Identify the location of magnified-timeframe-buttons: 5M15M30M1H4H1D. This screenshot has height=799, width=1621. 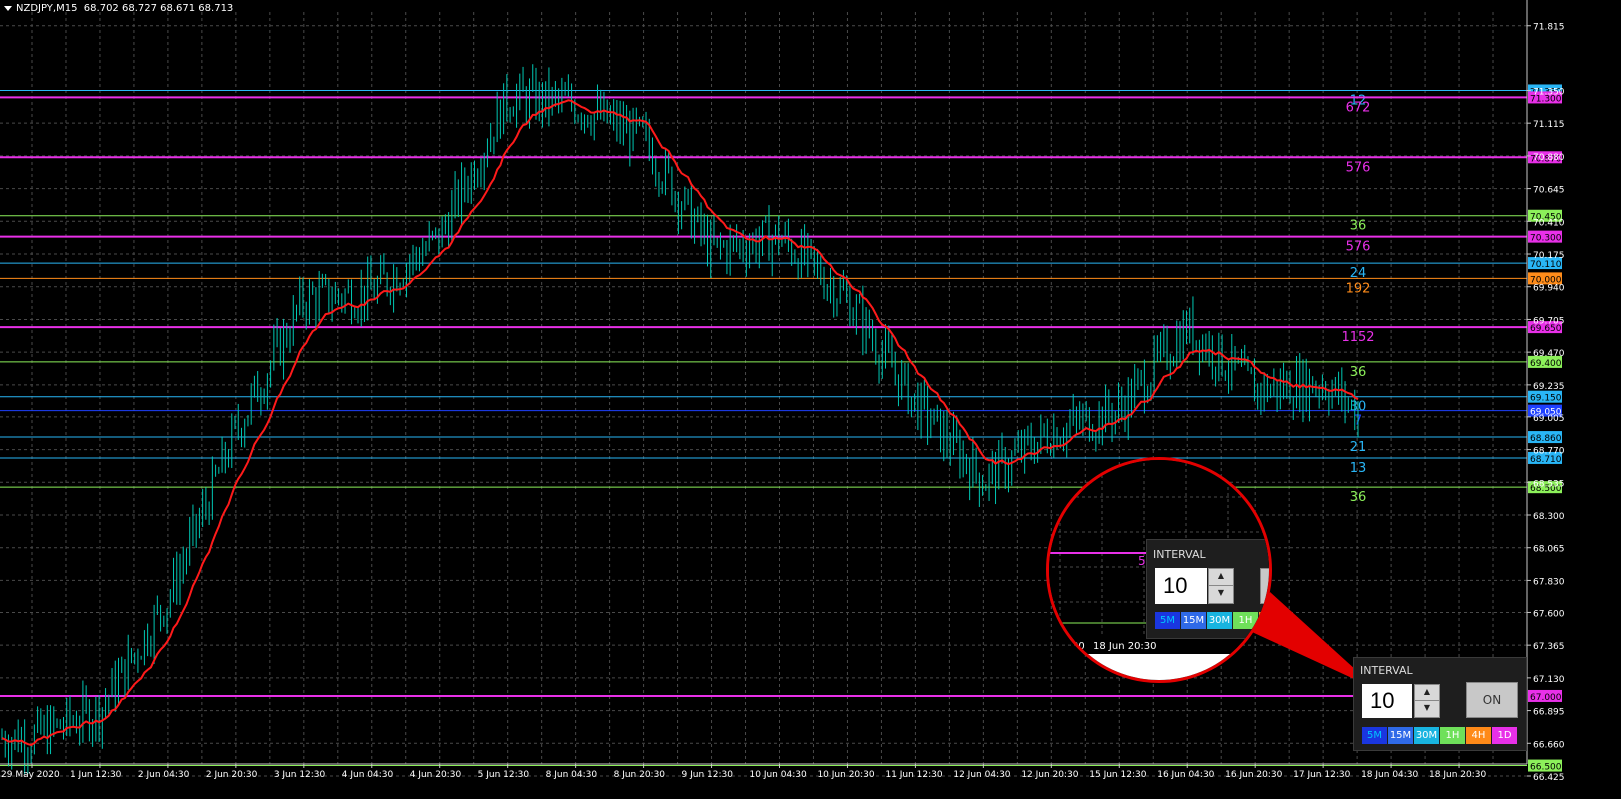
(1212, 620).